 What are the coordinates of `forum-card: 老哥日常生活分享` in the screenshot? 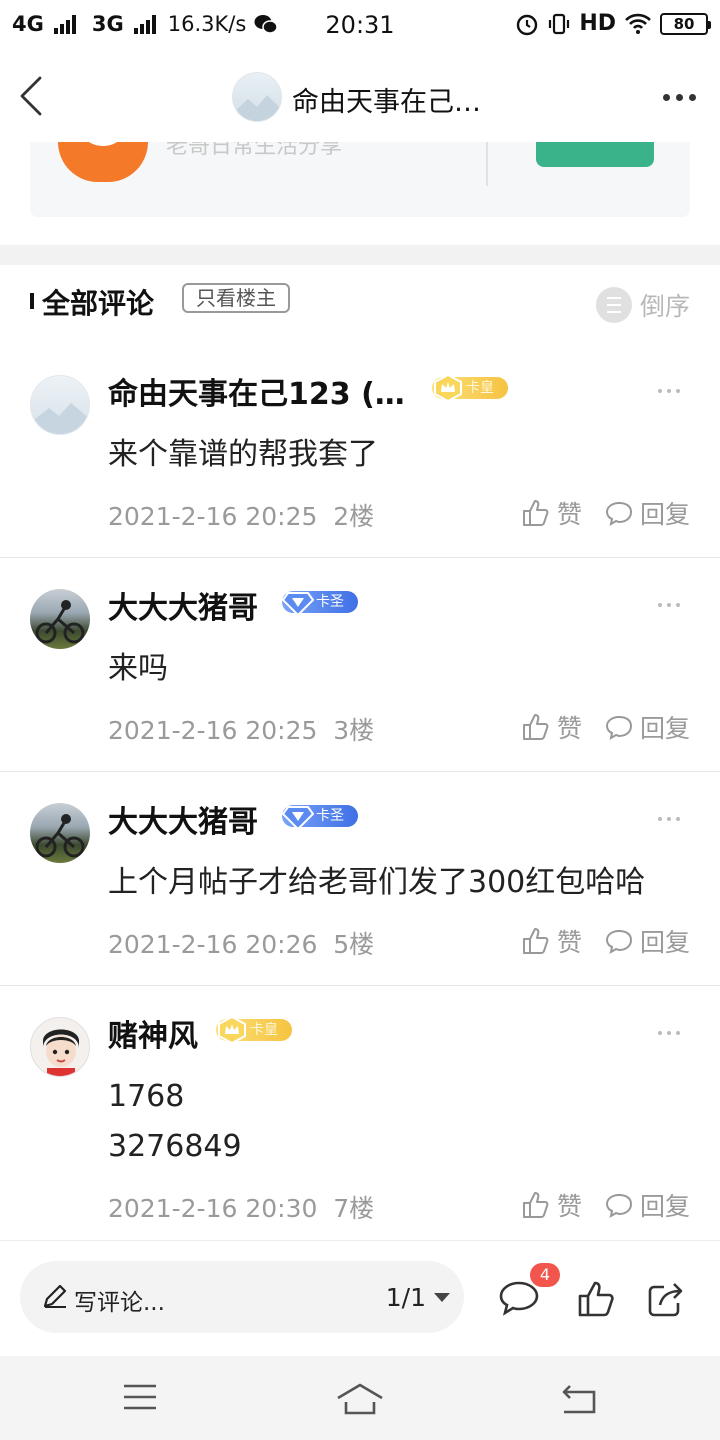 It's located at (360, 179).